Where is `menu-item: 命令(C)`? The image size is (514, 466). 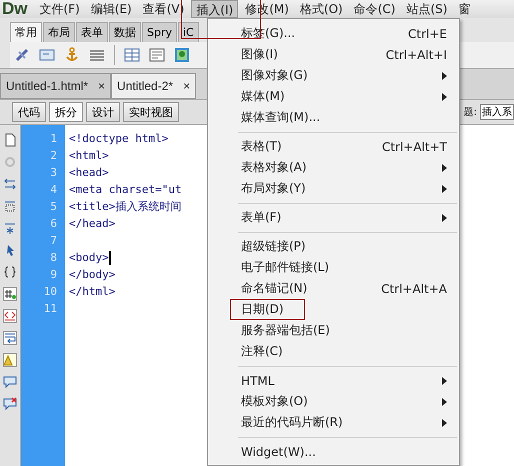 menu-item: 命令(C) is located at coordinates (375, 9).